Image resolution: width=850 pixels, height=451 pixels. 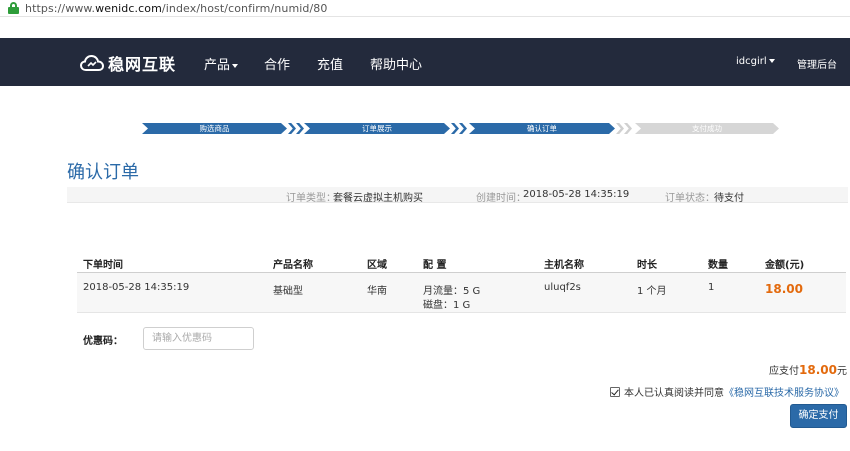 I want to click on logo-text: 稳网互联, so click(x=142, y=64).